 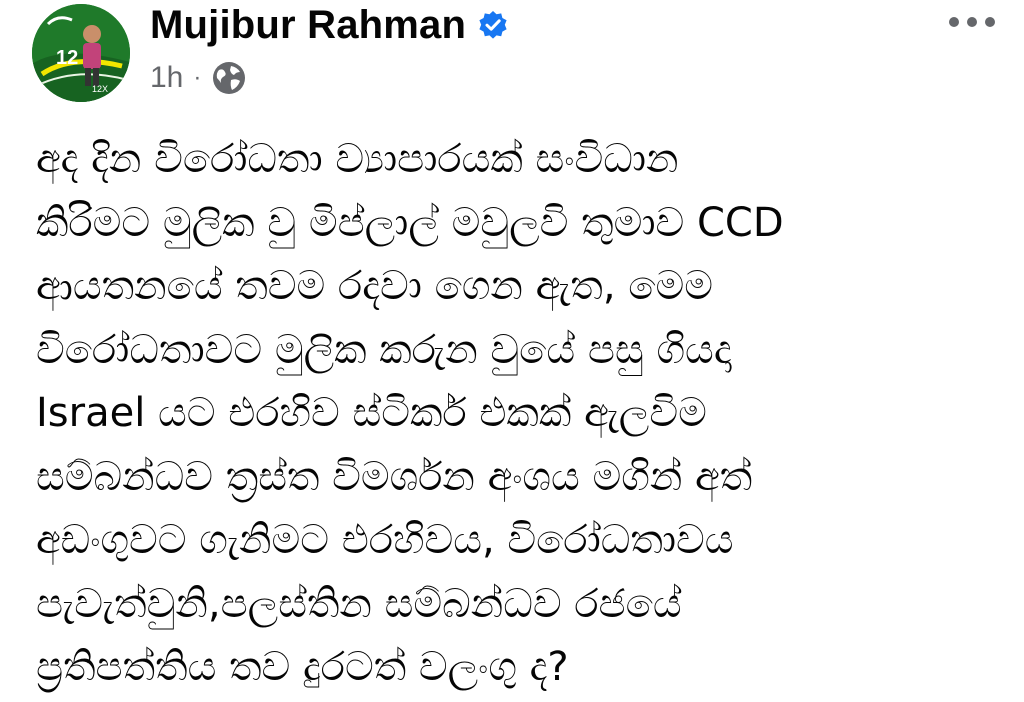 I want to click on avatar-number: 12, so click(x=67, y=58).